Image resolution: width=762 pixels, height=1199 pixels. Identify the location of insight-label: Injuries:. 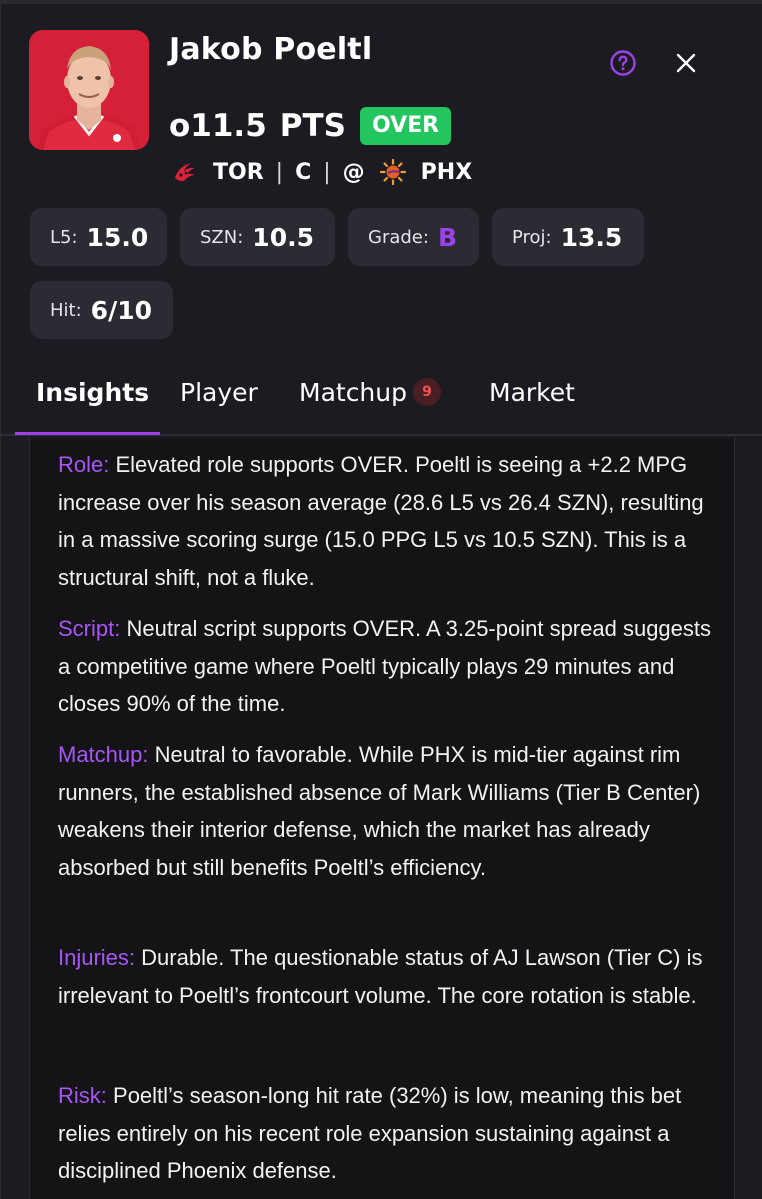
(97, 957).